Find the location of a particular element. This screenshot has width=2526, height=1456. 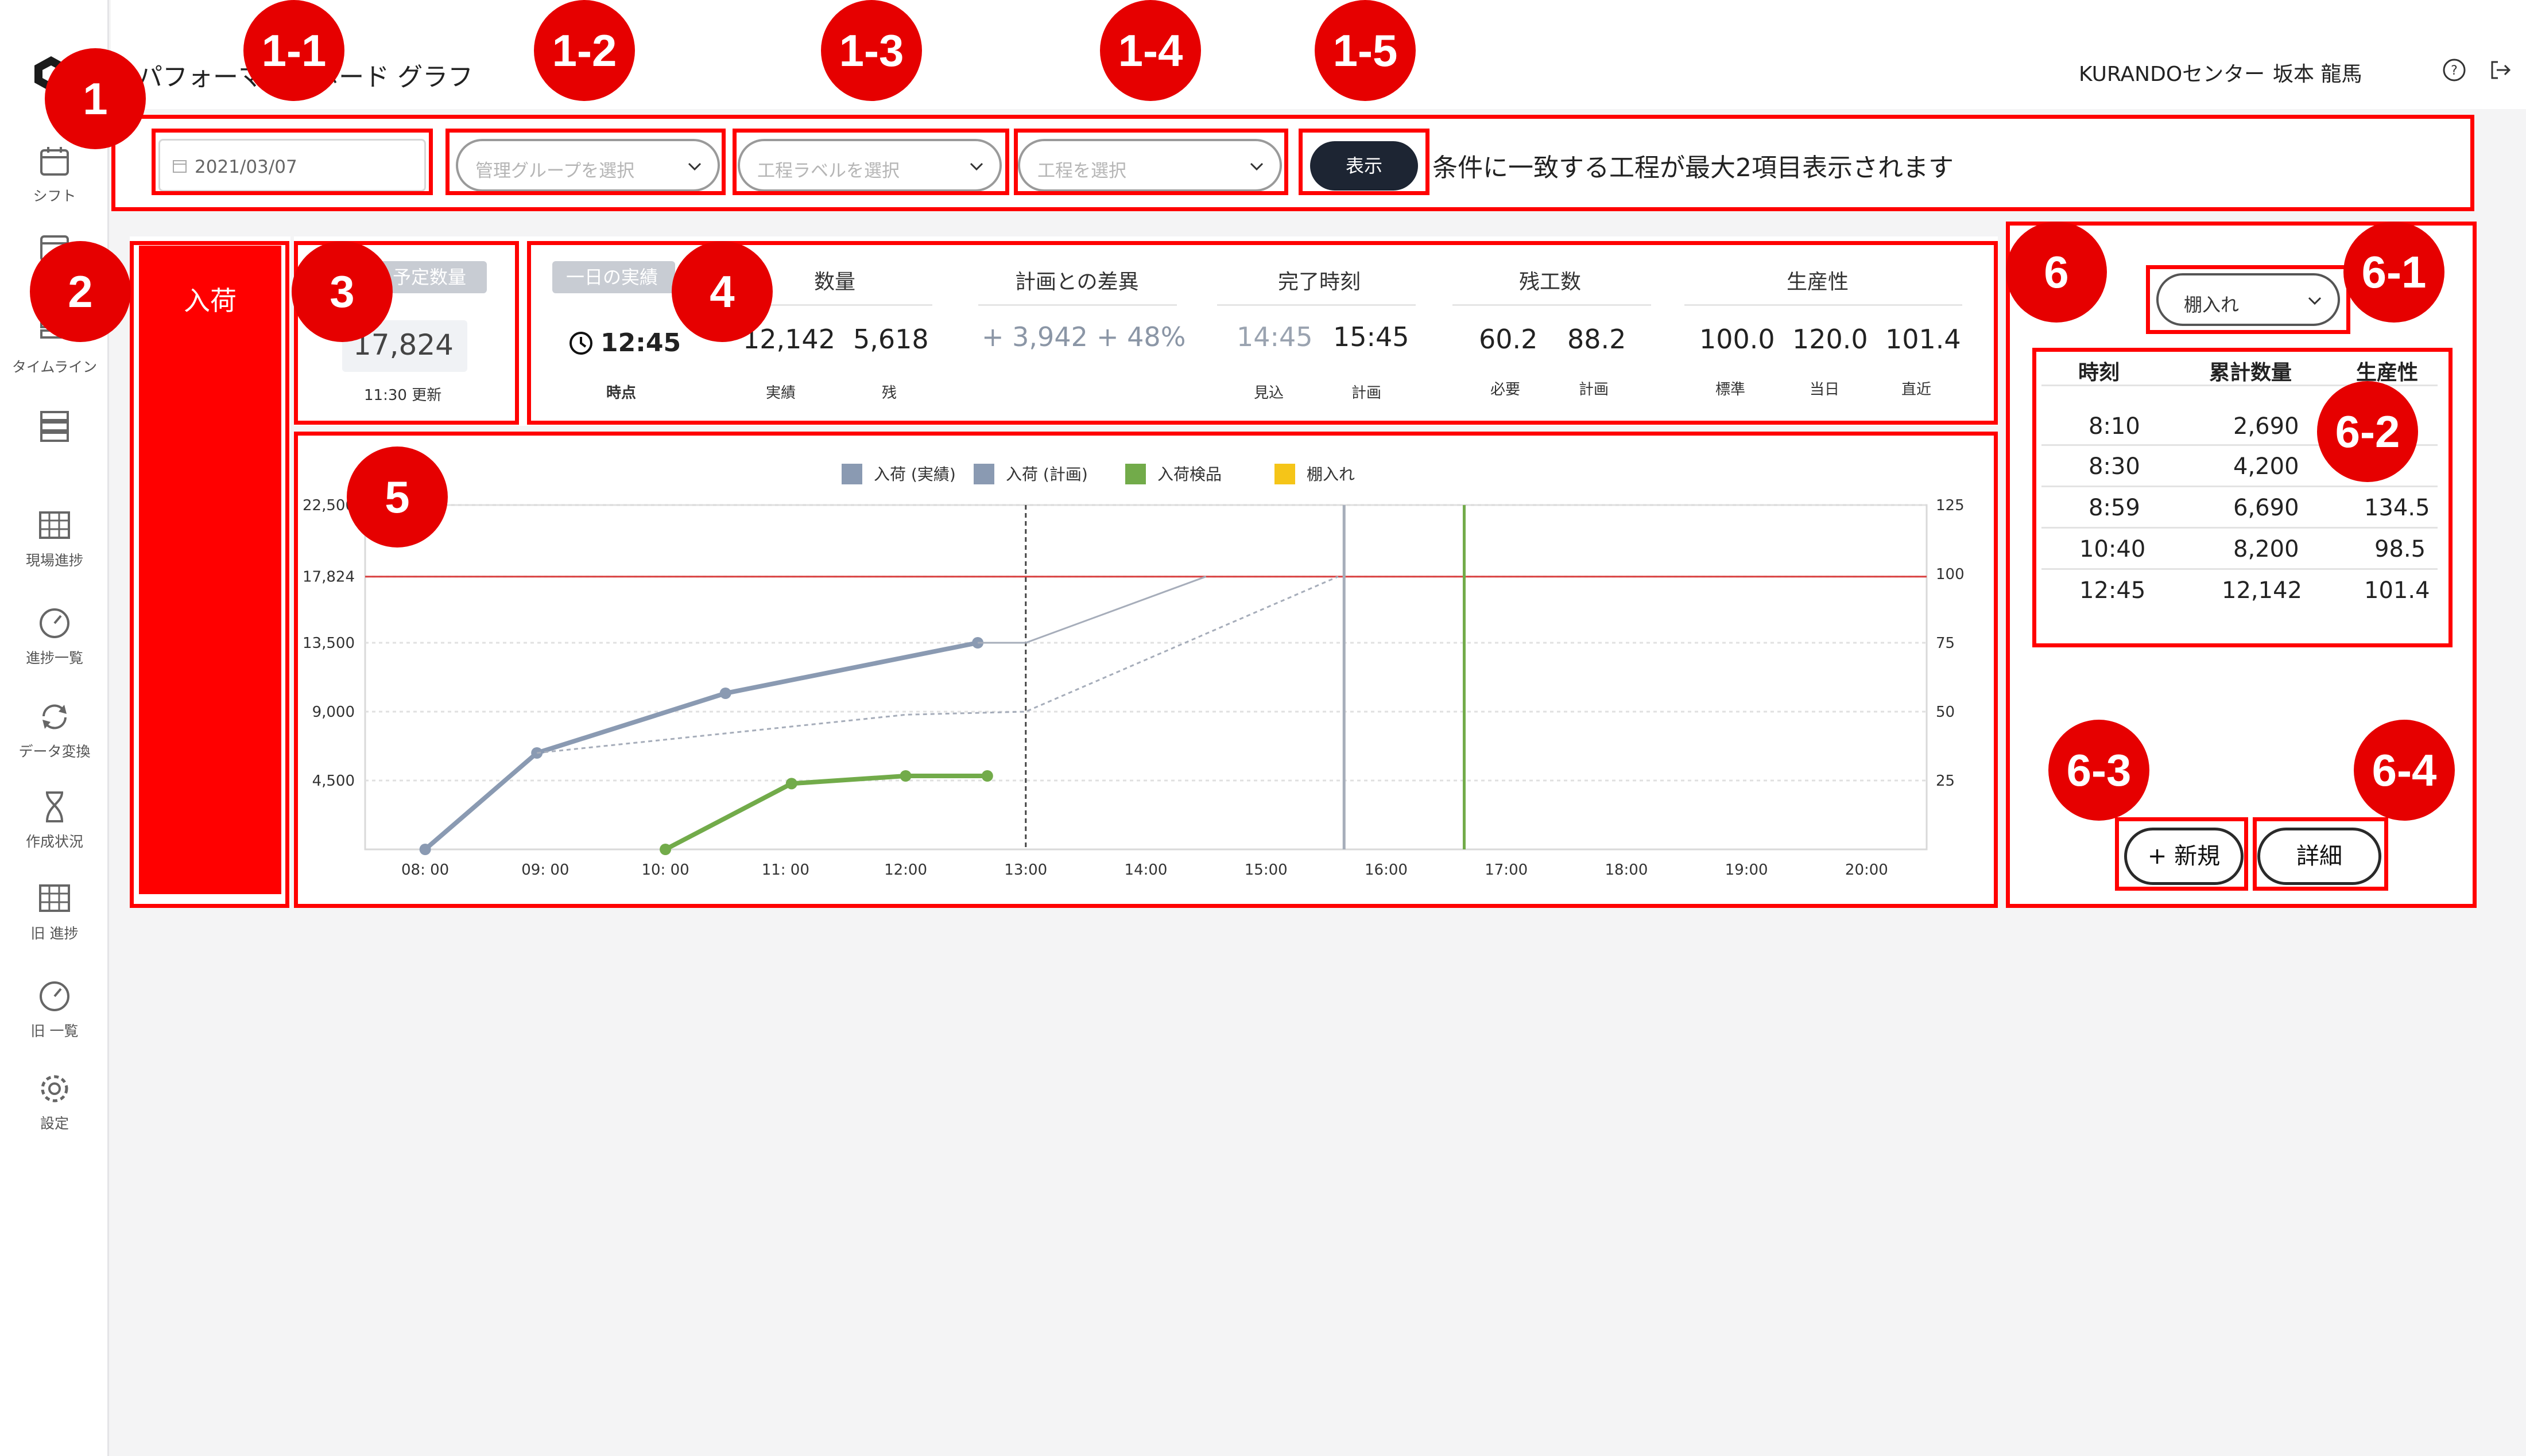

annotation-badge: 6-1 is located at coordinates (2393, 272).